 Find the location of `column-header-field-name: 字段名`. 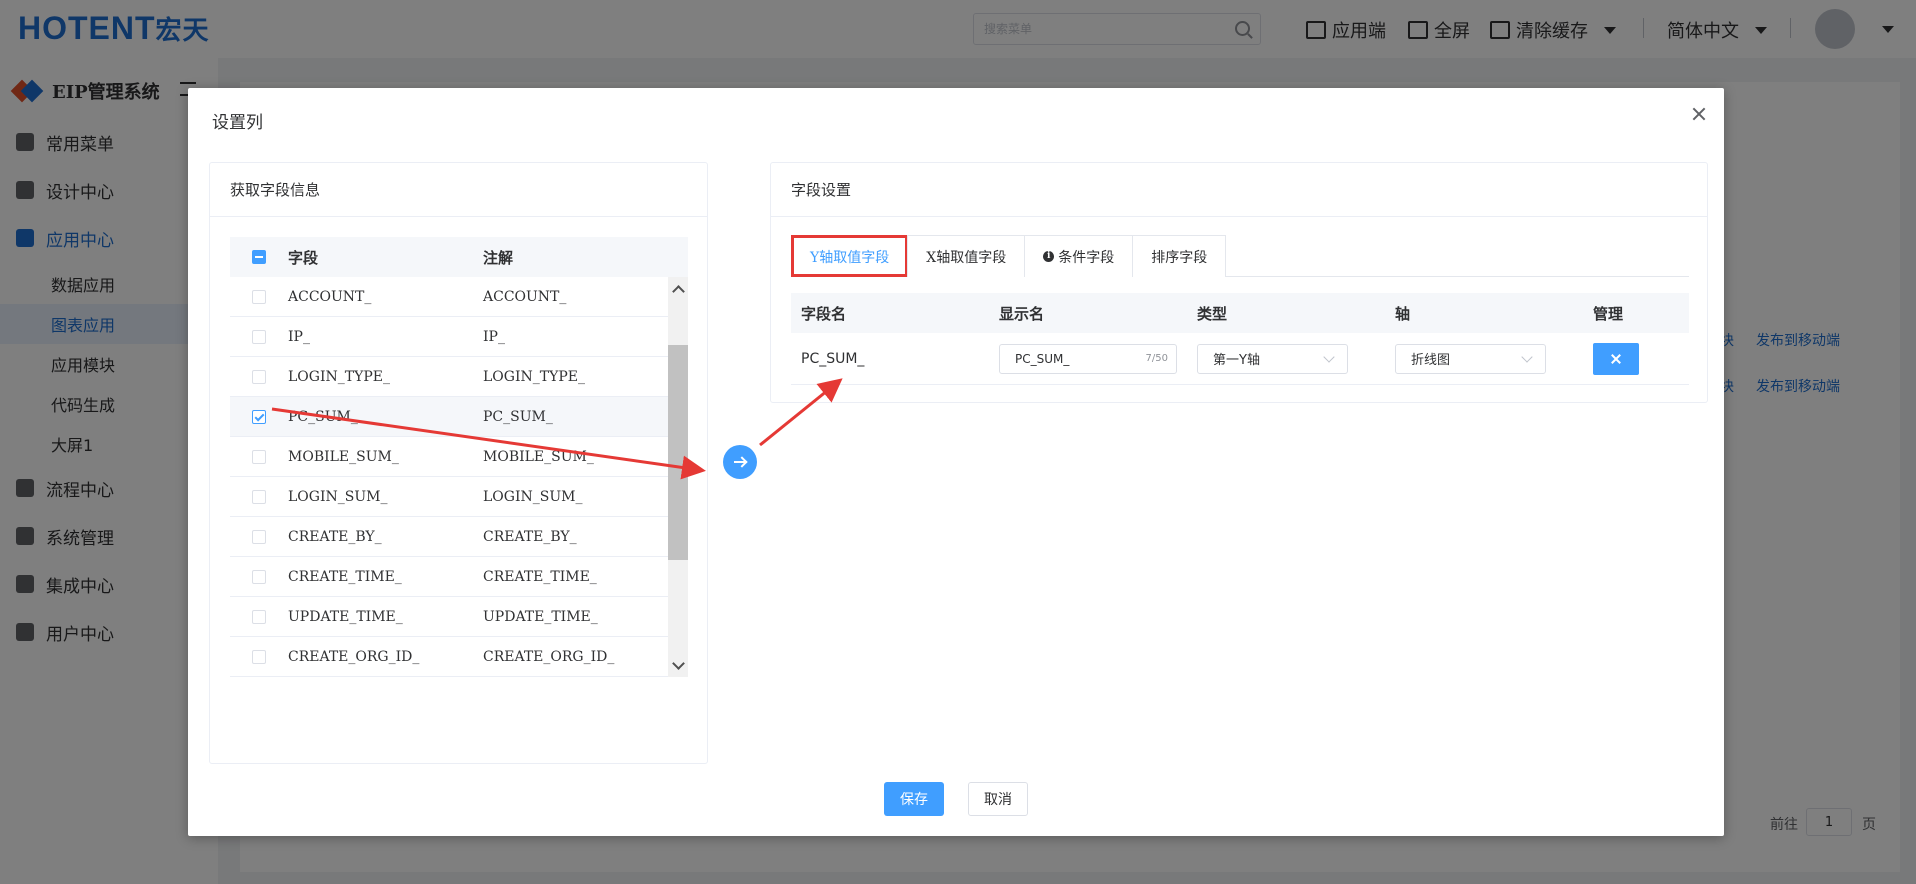

column-header-field-name: 字段名 is located at coordinates (824, 313).